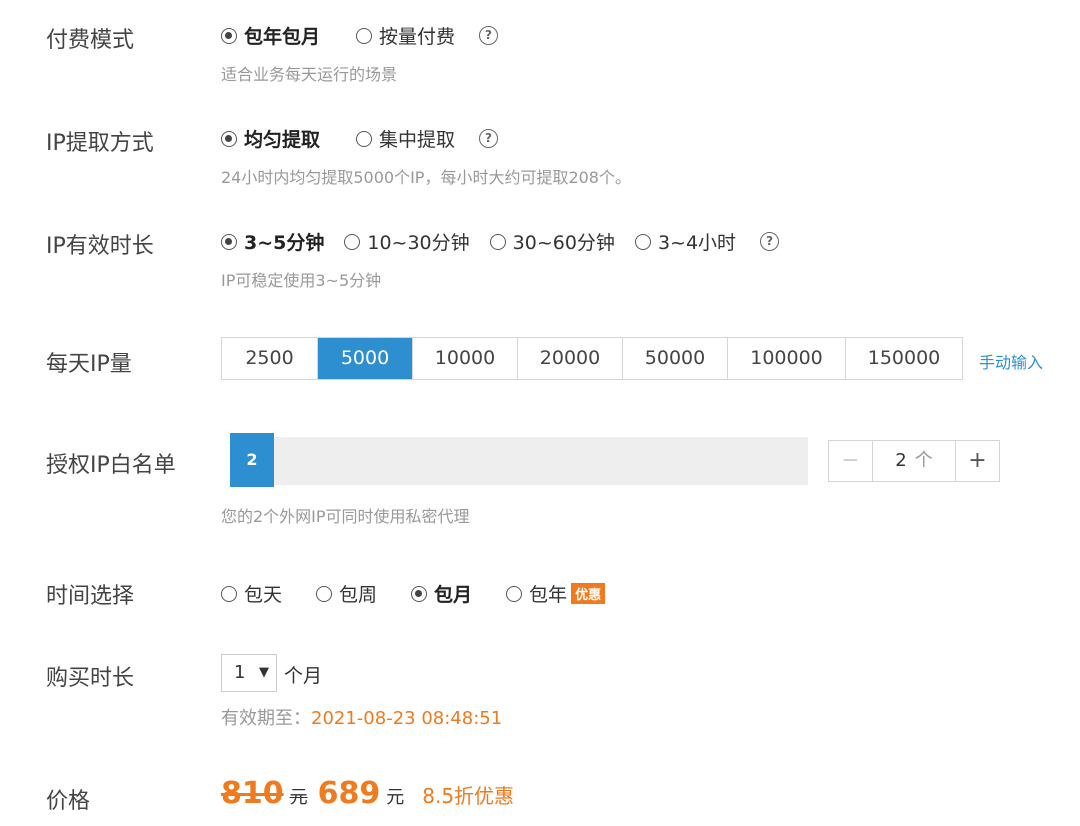 This screenshot has height=826, width=1080. I want to click on current-price: 689, so click(349, 793).